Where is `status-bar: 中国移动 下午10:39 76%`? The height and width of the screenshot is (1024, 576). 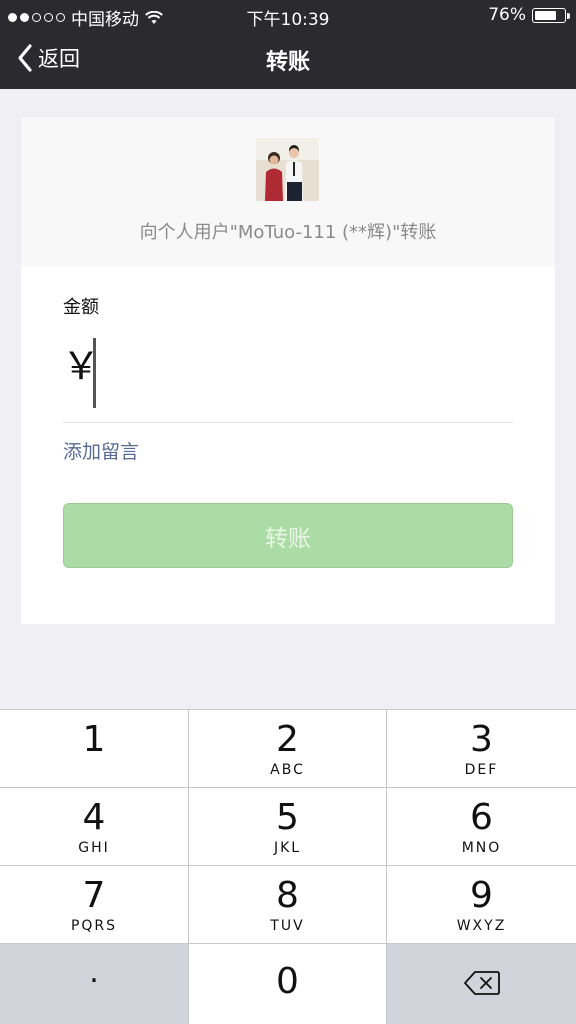 status-bar: 中国移动 下午10:39 76% is located at coordinates (288, 15).